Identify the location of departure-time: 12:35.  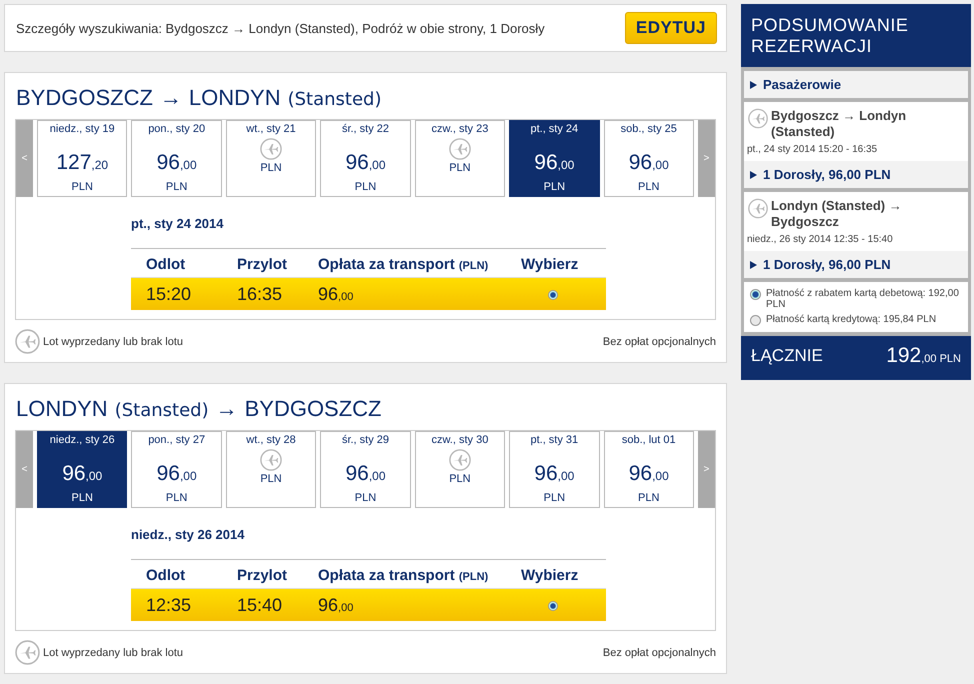
(169, 605).